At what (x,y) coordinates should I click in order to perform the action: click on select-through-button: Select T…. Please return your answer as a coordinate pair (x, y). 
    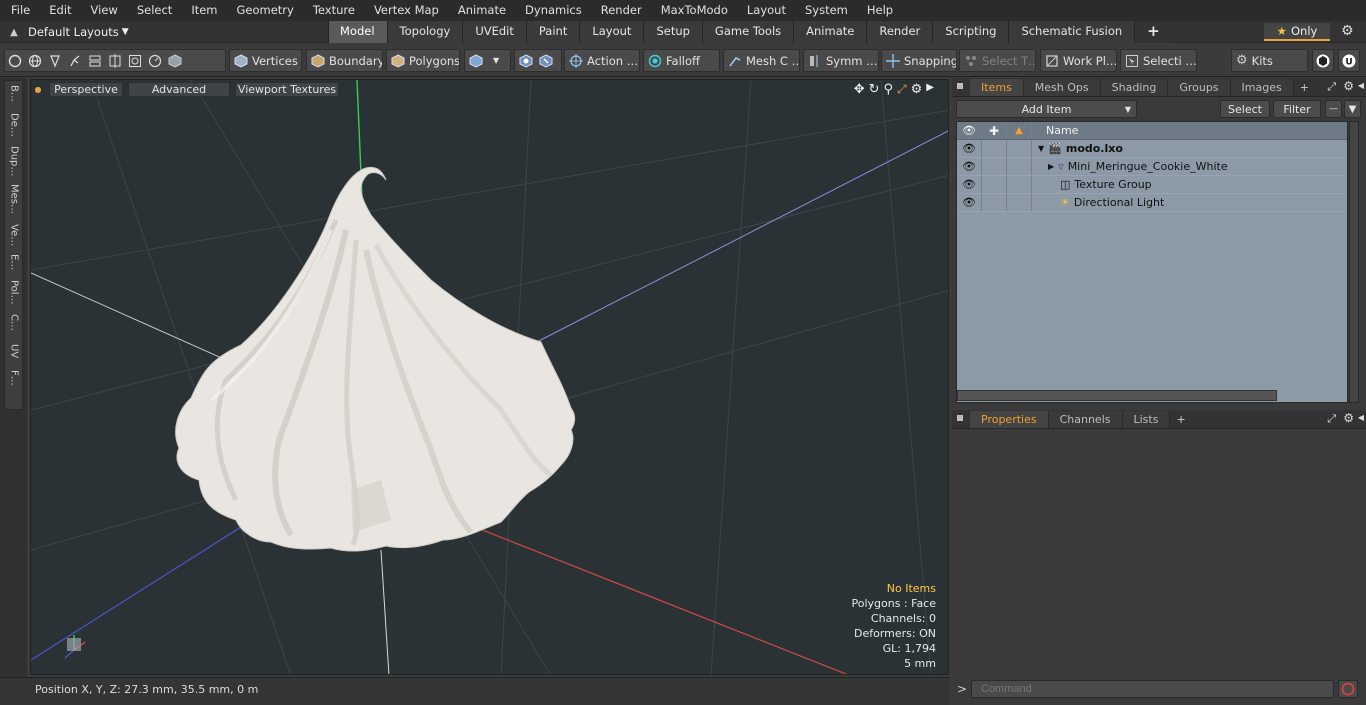
    Looking at the image, I should click on (997, 60).